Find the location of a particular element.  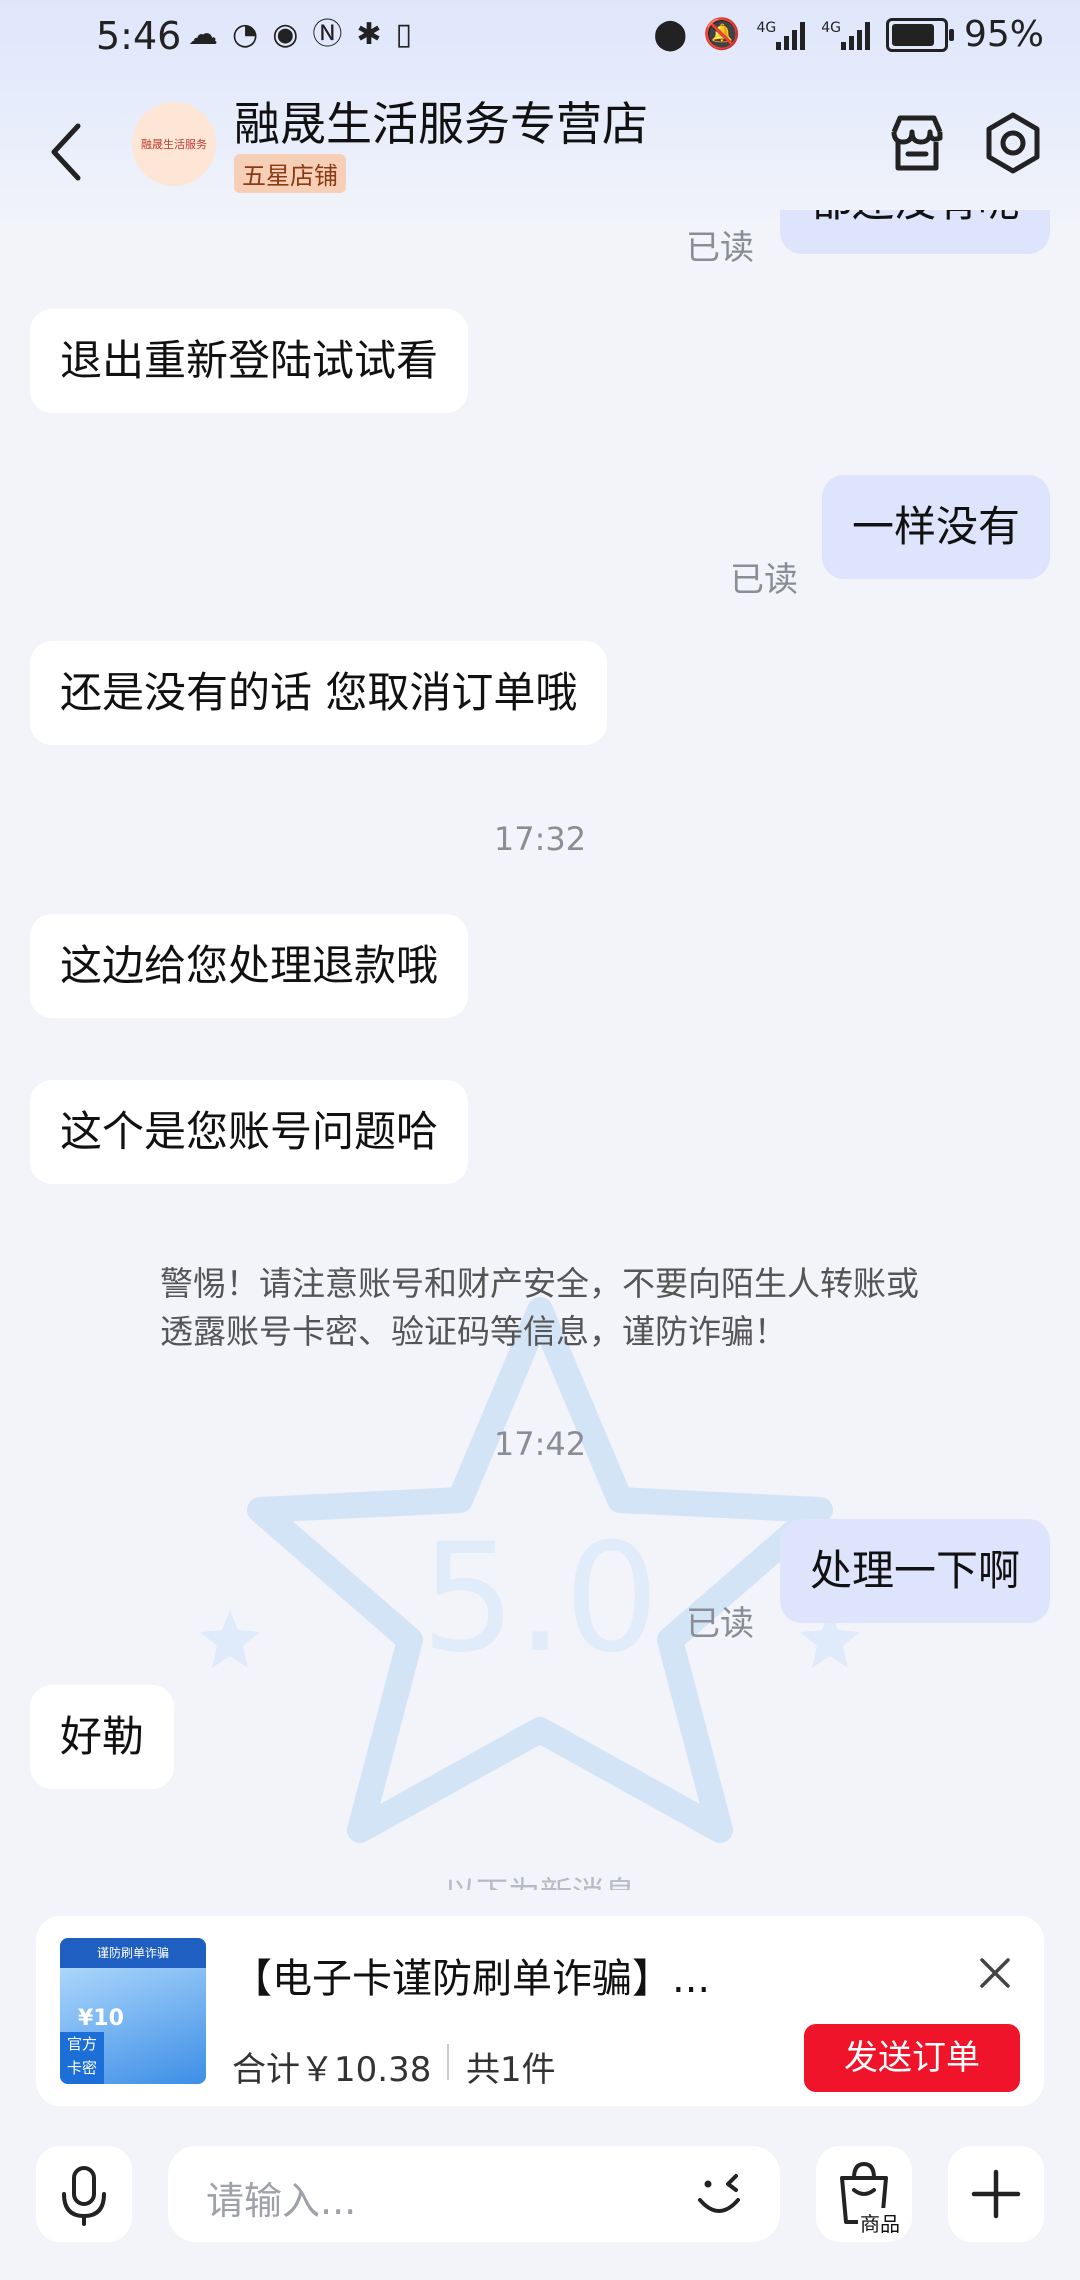

settings-button is located at coordinates (1013, 143).